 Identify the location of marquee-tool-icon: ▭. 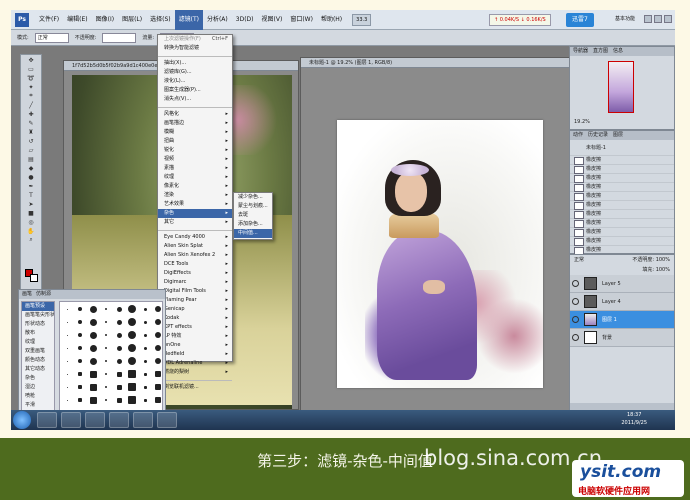
(31, 69).